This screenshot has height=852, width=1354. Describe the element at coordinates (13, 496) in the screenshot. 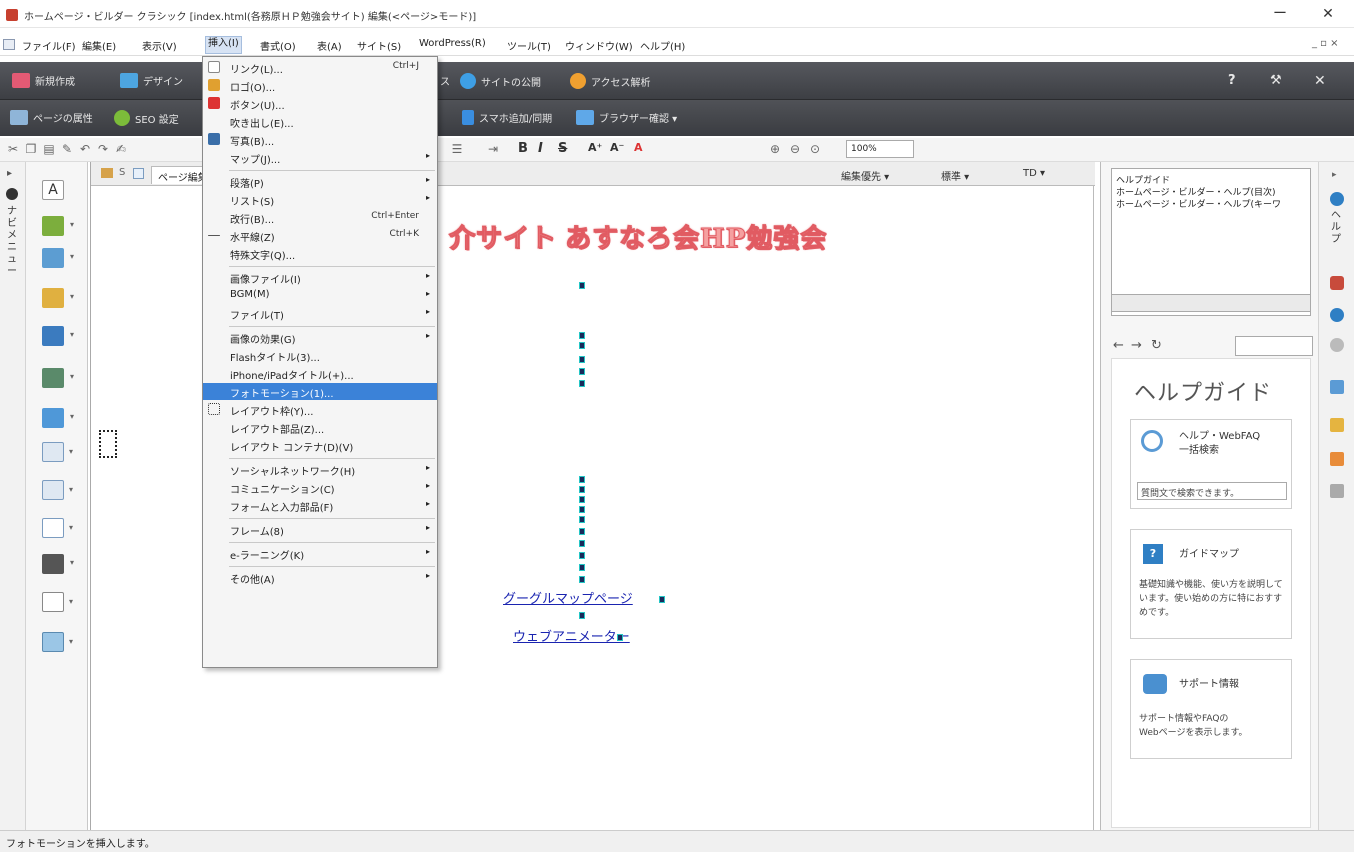

I see `navi-menu-strip: ▸ ナビメニュー` at that location.